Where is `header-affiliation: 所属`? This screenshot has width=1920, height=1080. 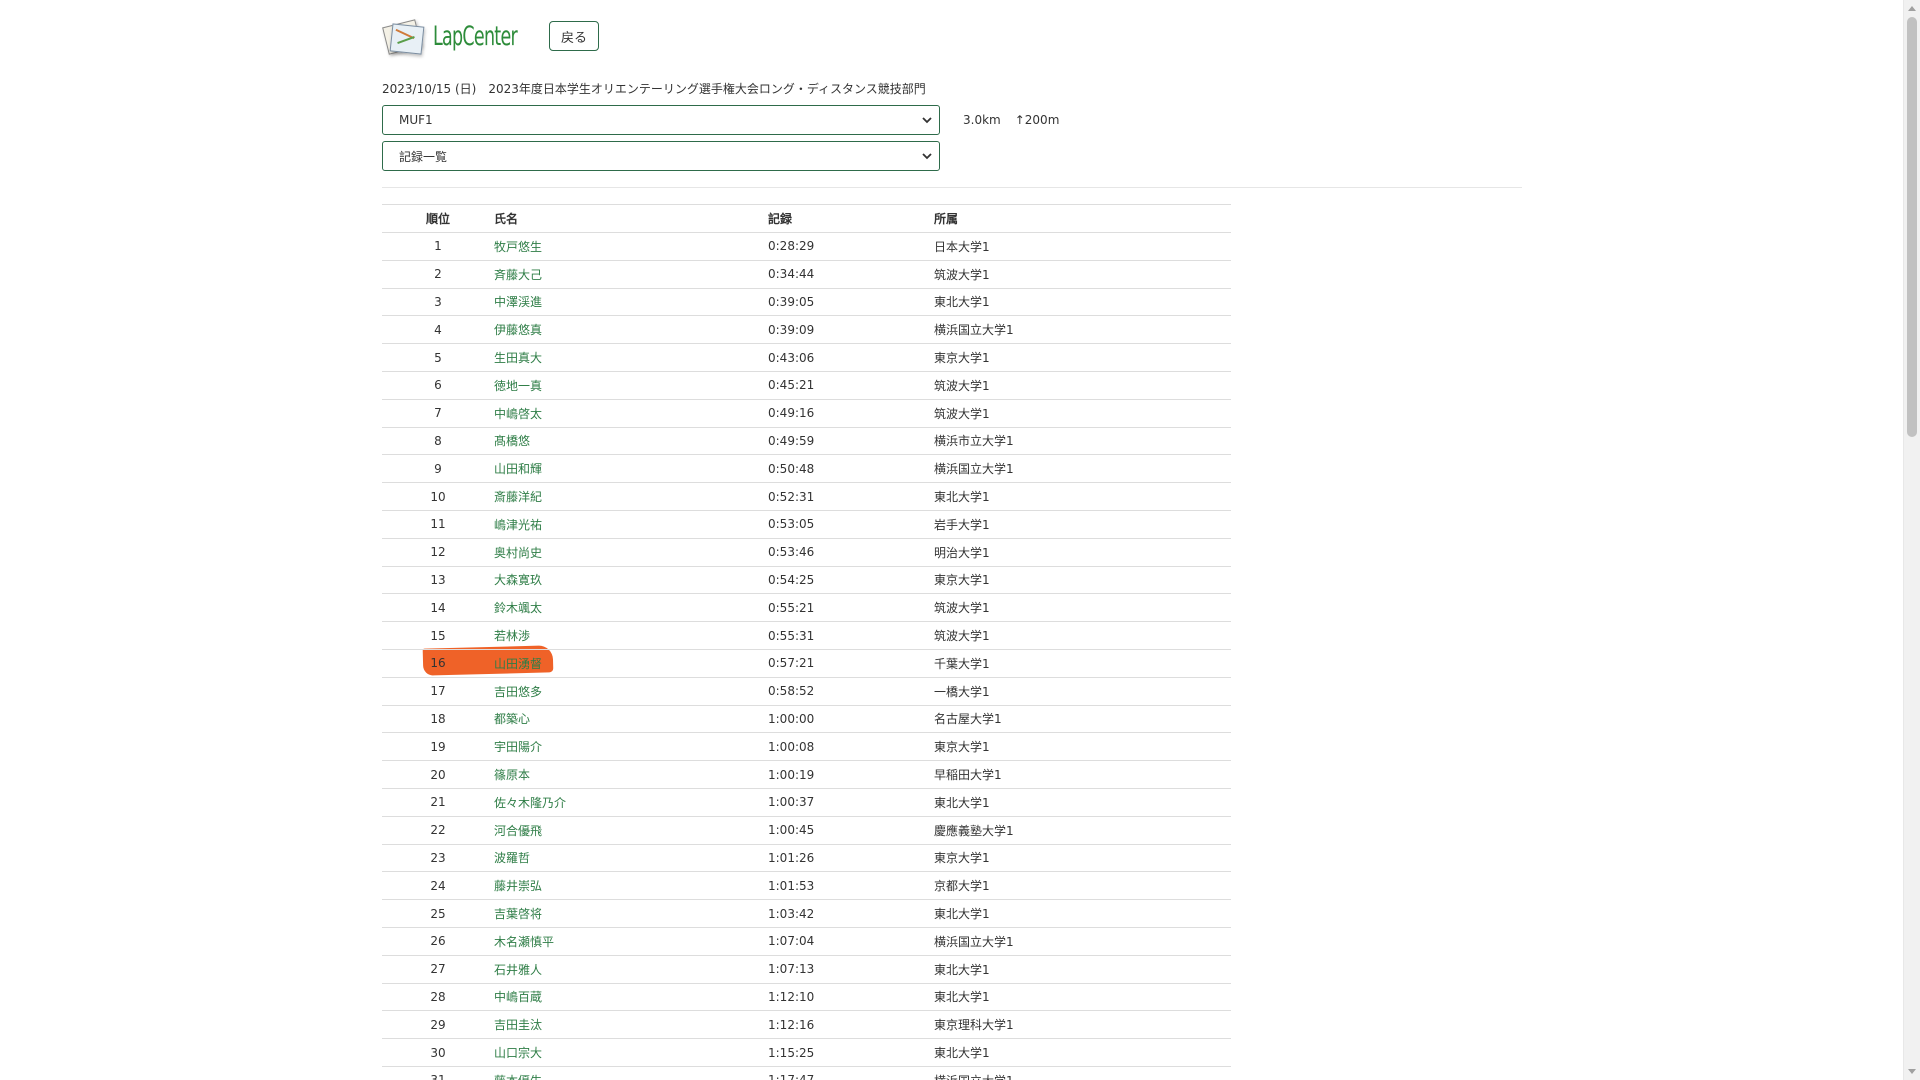 header-affiliation: 所属 is located at coordinates (1082, 219).